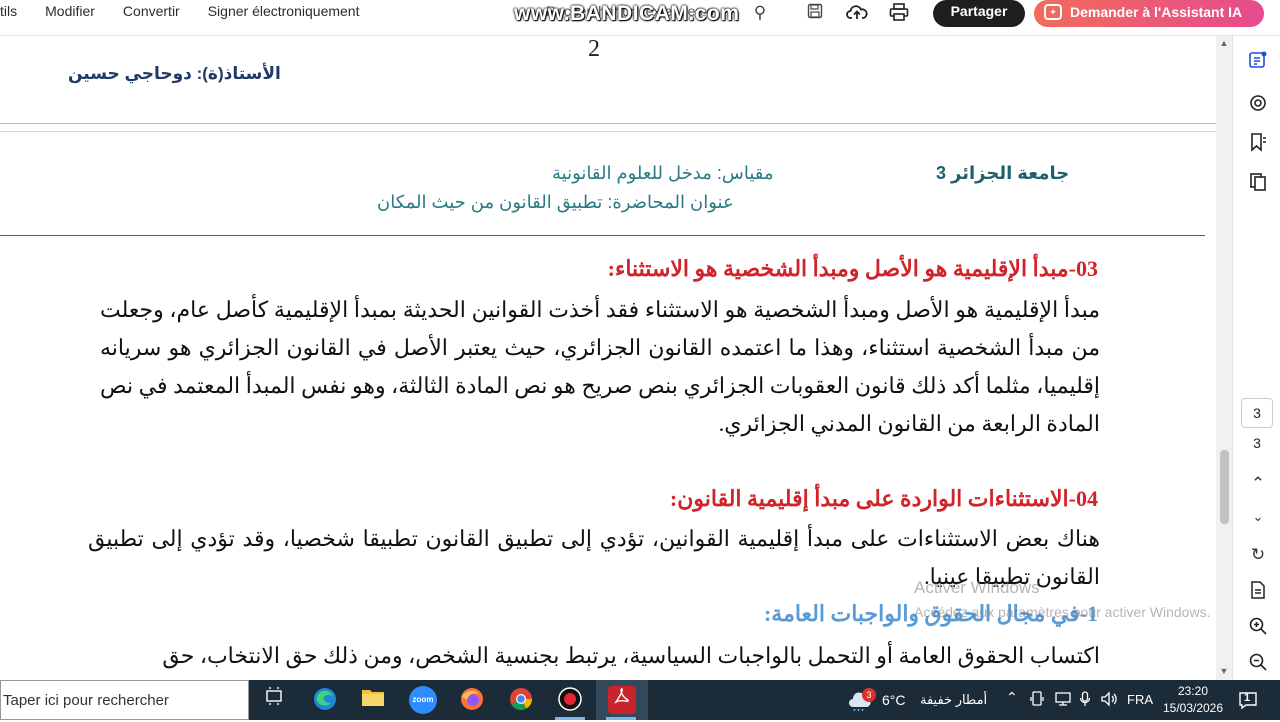 This screenshot has height=722, width=1280. What do you see at coordinates (608, 123) in the screenshot?
I see `page-bottom-divider` at bounding box center [608, 123].